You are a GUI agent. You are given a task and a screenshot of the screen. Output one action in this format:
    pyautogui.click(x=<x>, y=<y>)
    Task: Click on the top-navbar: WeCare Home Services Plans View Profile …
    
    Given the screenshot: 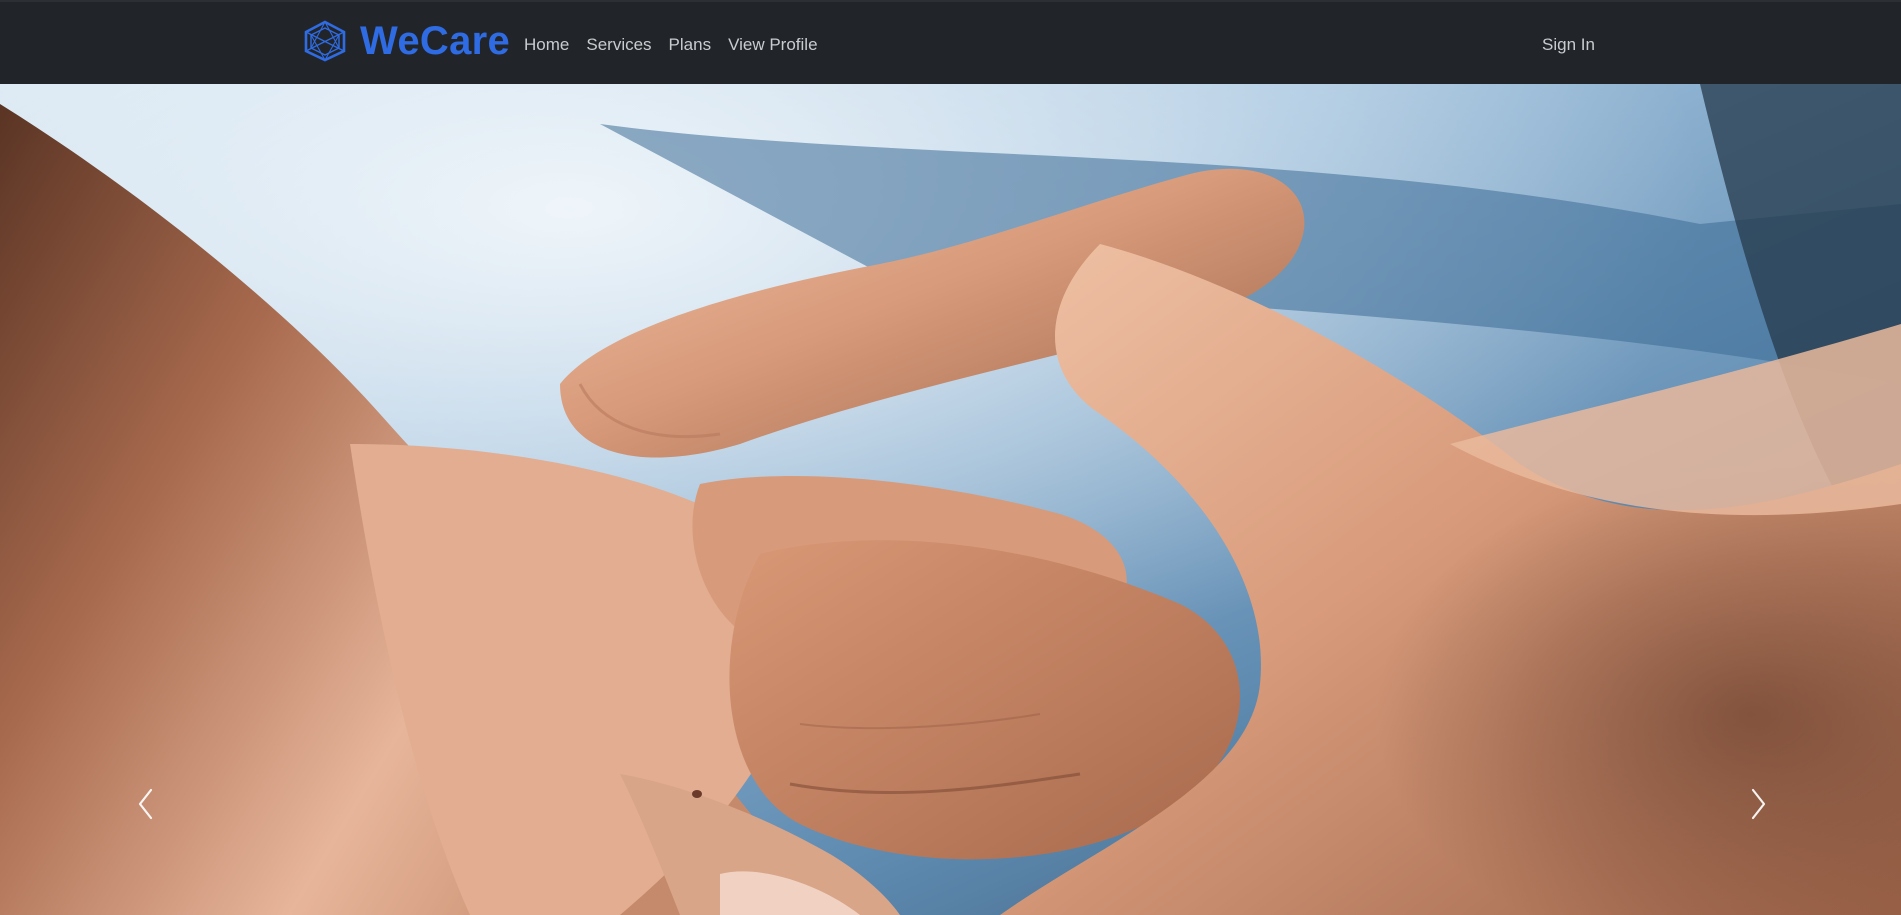 What is the action you would take?
    pyautogui.click(x=950, y=42)
    